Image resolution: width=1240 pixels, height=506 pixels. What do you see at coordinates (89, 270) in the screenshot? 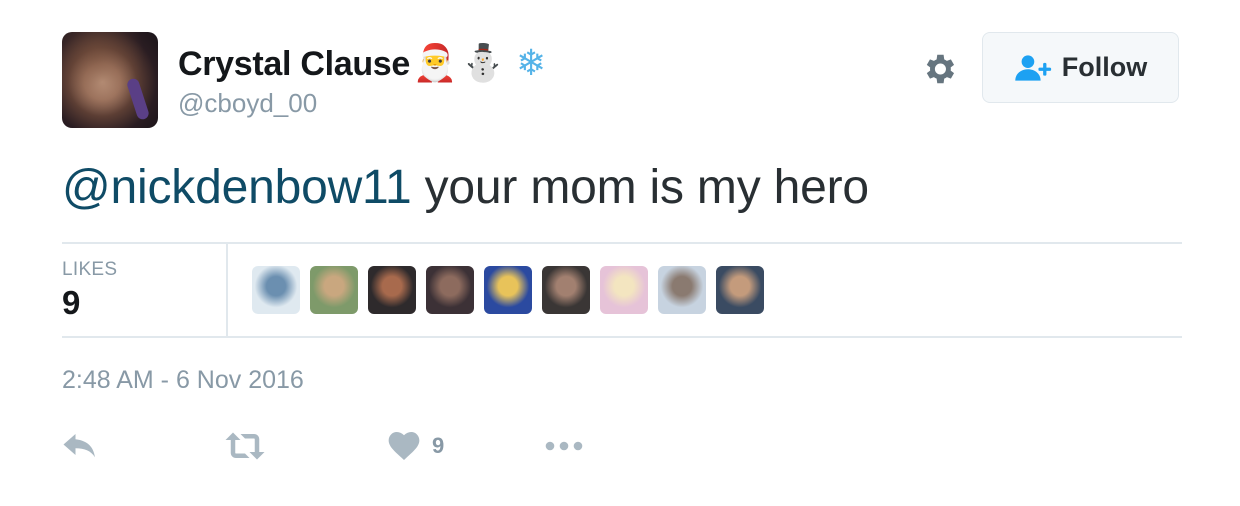
I see `likes-label: LIKES` at bounding box center [89, 270].